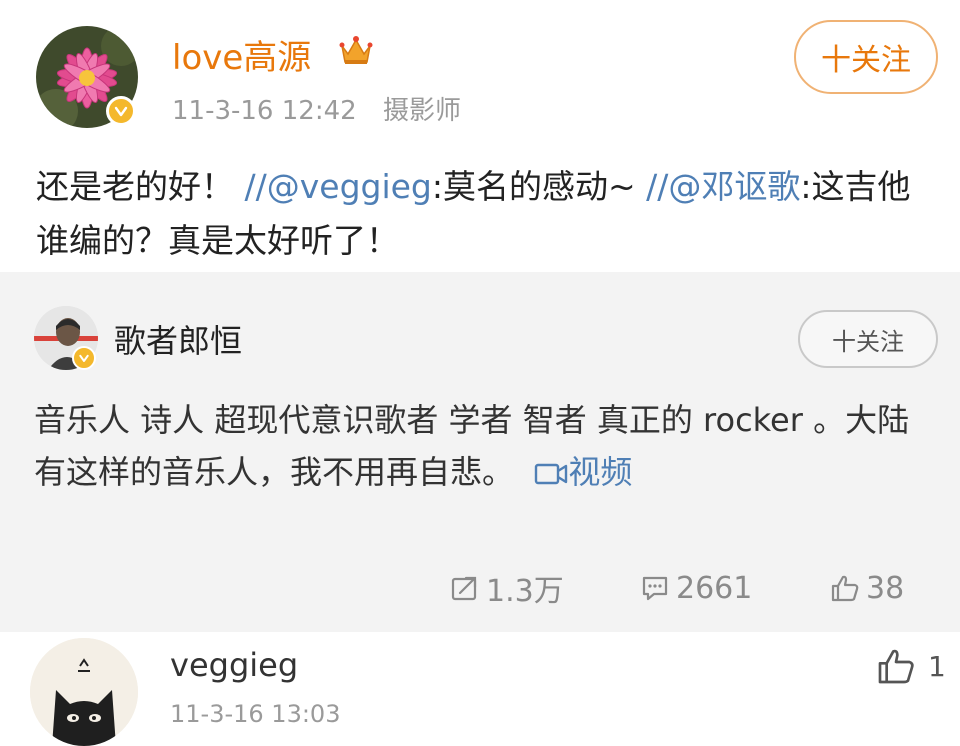  What do you see at coordinates (338, 186) in the screenshot?
I see `mention-link: //@veggieg` at bounding box center [338, 186].